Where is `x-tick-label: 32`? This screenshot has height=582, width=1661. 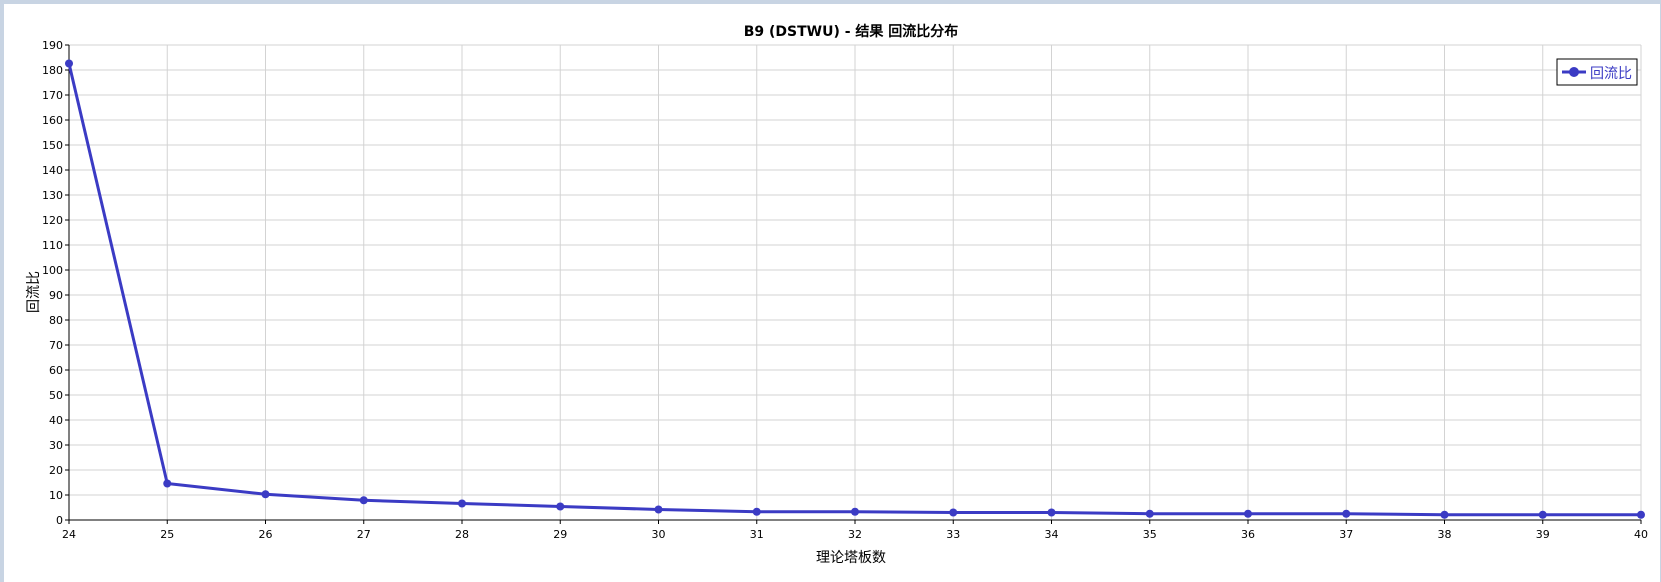
x-tick-label: 32 is located at coordinates (855, 534).